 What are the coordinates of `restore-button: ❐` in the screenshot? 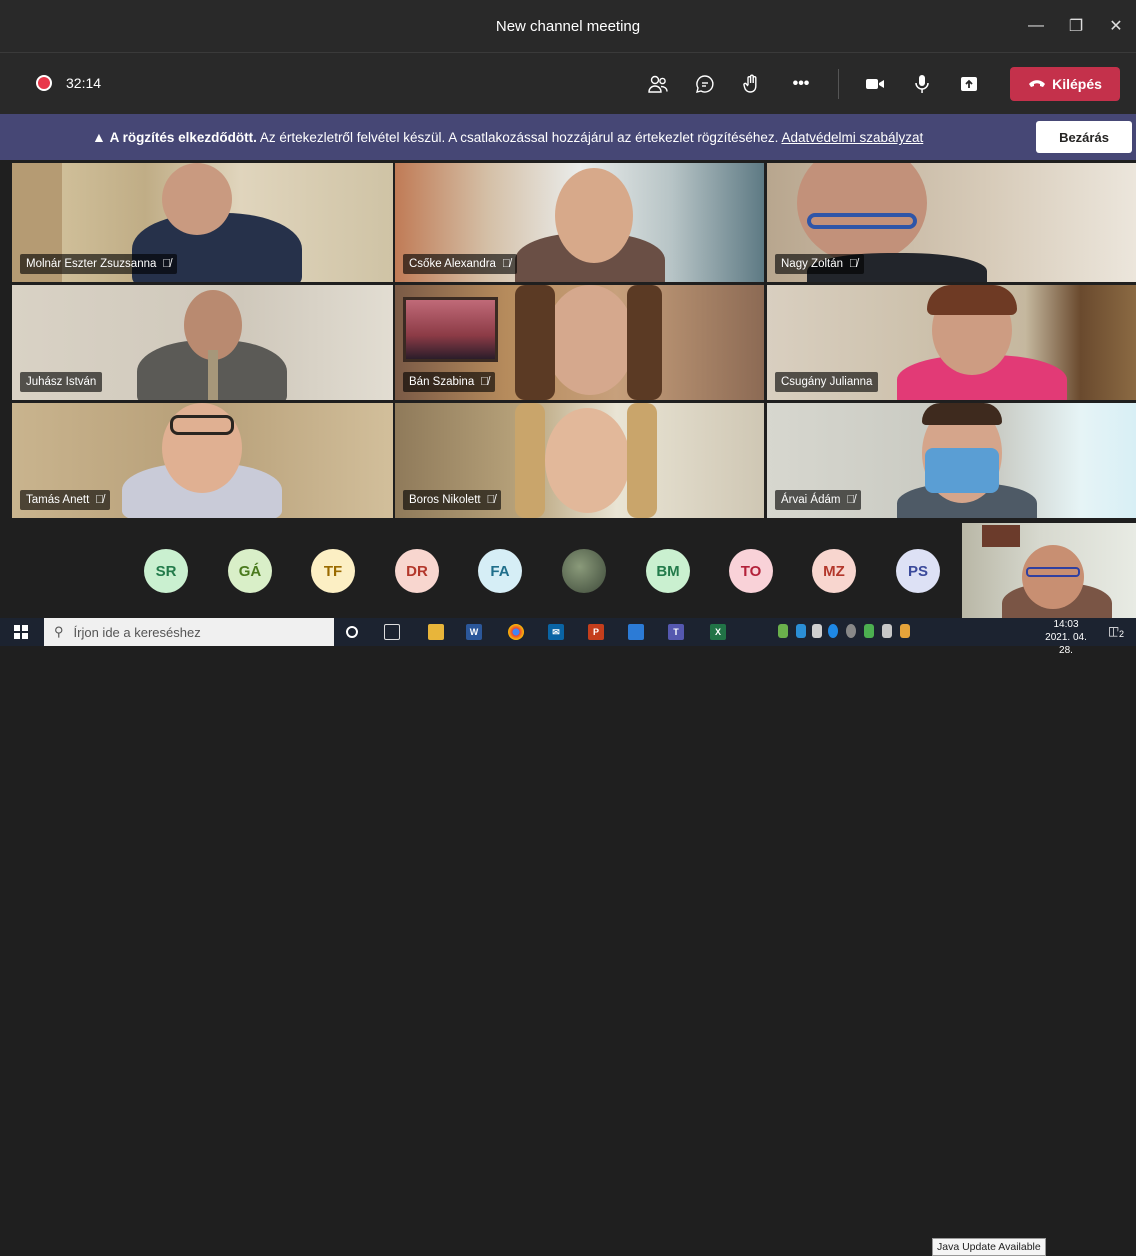 It's located at (1076, 26).